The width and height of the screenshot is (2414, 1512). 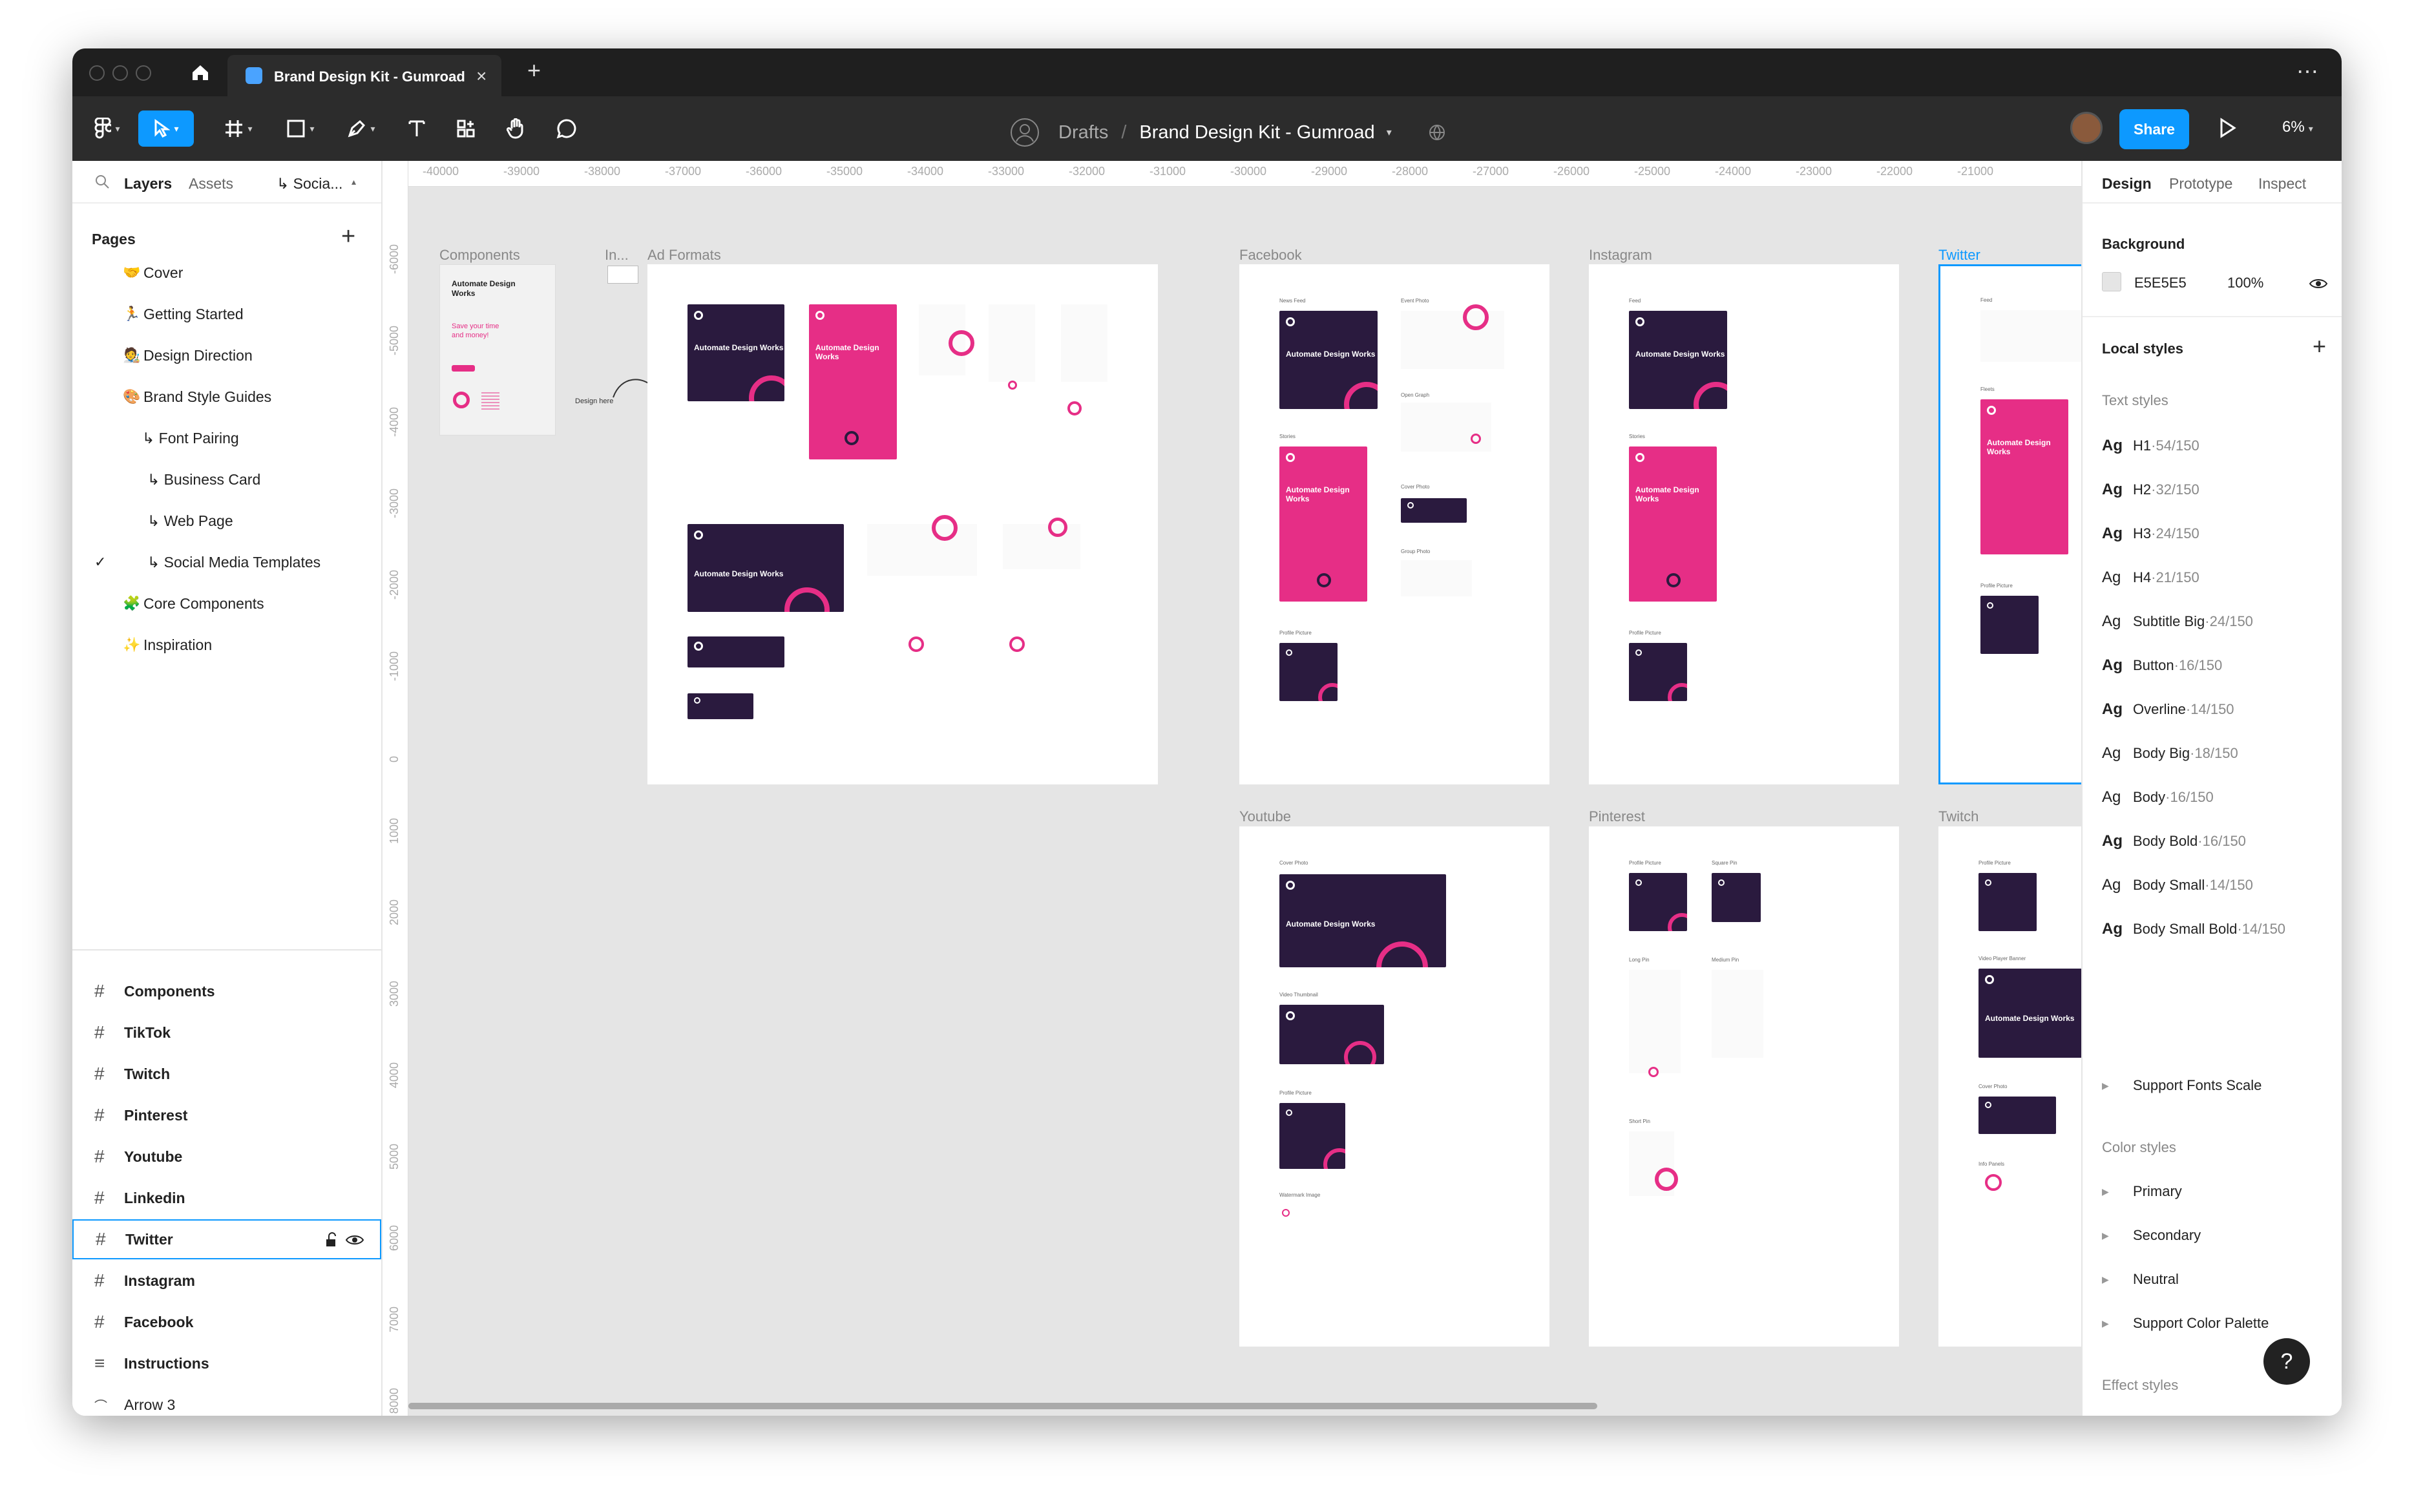 I want to click on layer-row: # Linkedin, so click(x=226, y=1198).